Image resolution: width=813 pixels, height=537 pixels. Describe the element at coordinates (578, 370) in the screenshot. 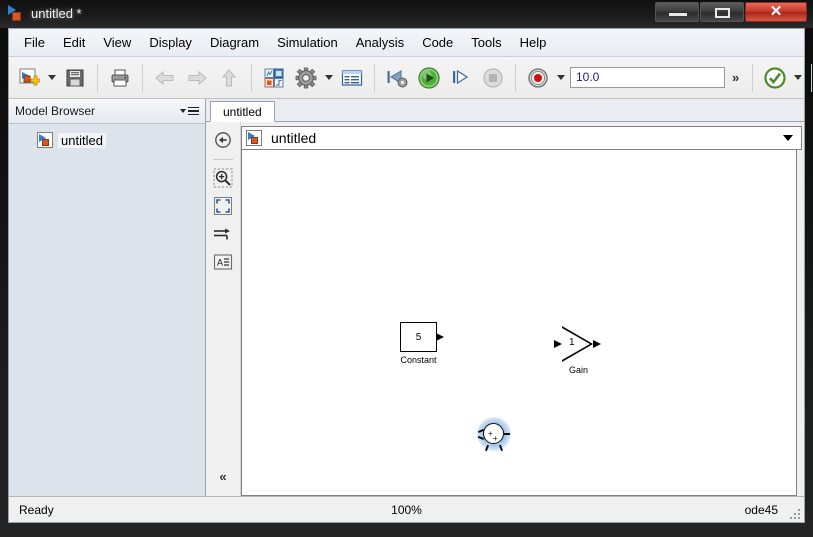

I see `gain-label: Gain` at that location.